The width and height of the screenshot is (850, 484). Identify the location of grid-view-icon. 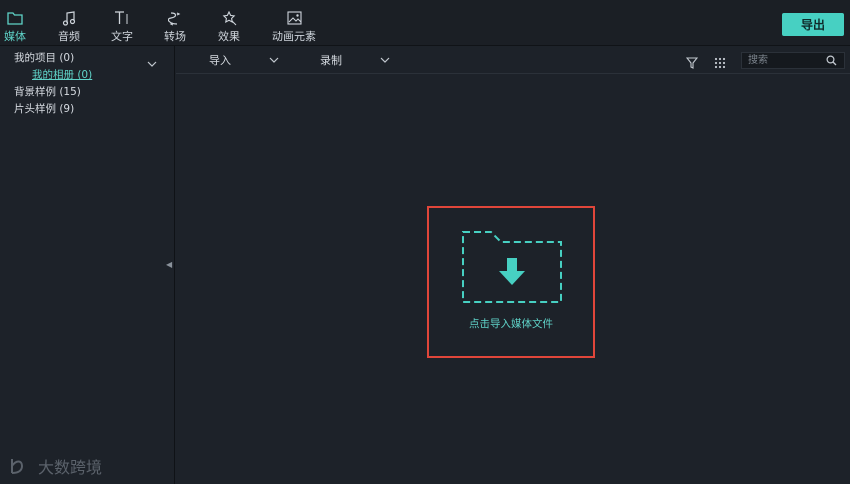
(720, 63).